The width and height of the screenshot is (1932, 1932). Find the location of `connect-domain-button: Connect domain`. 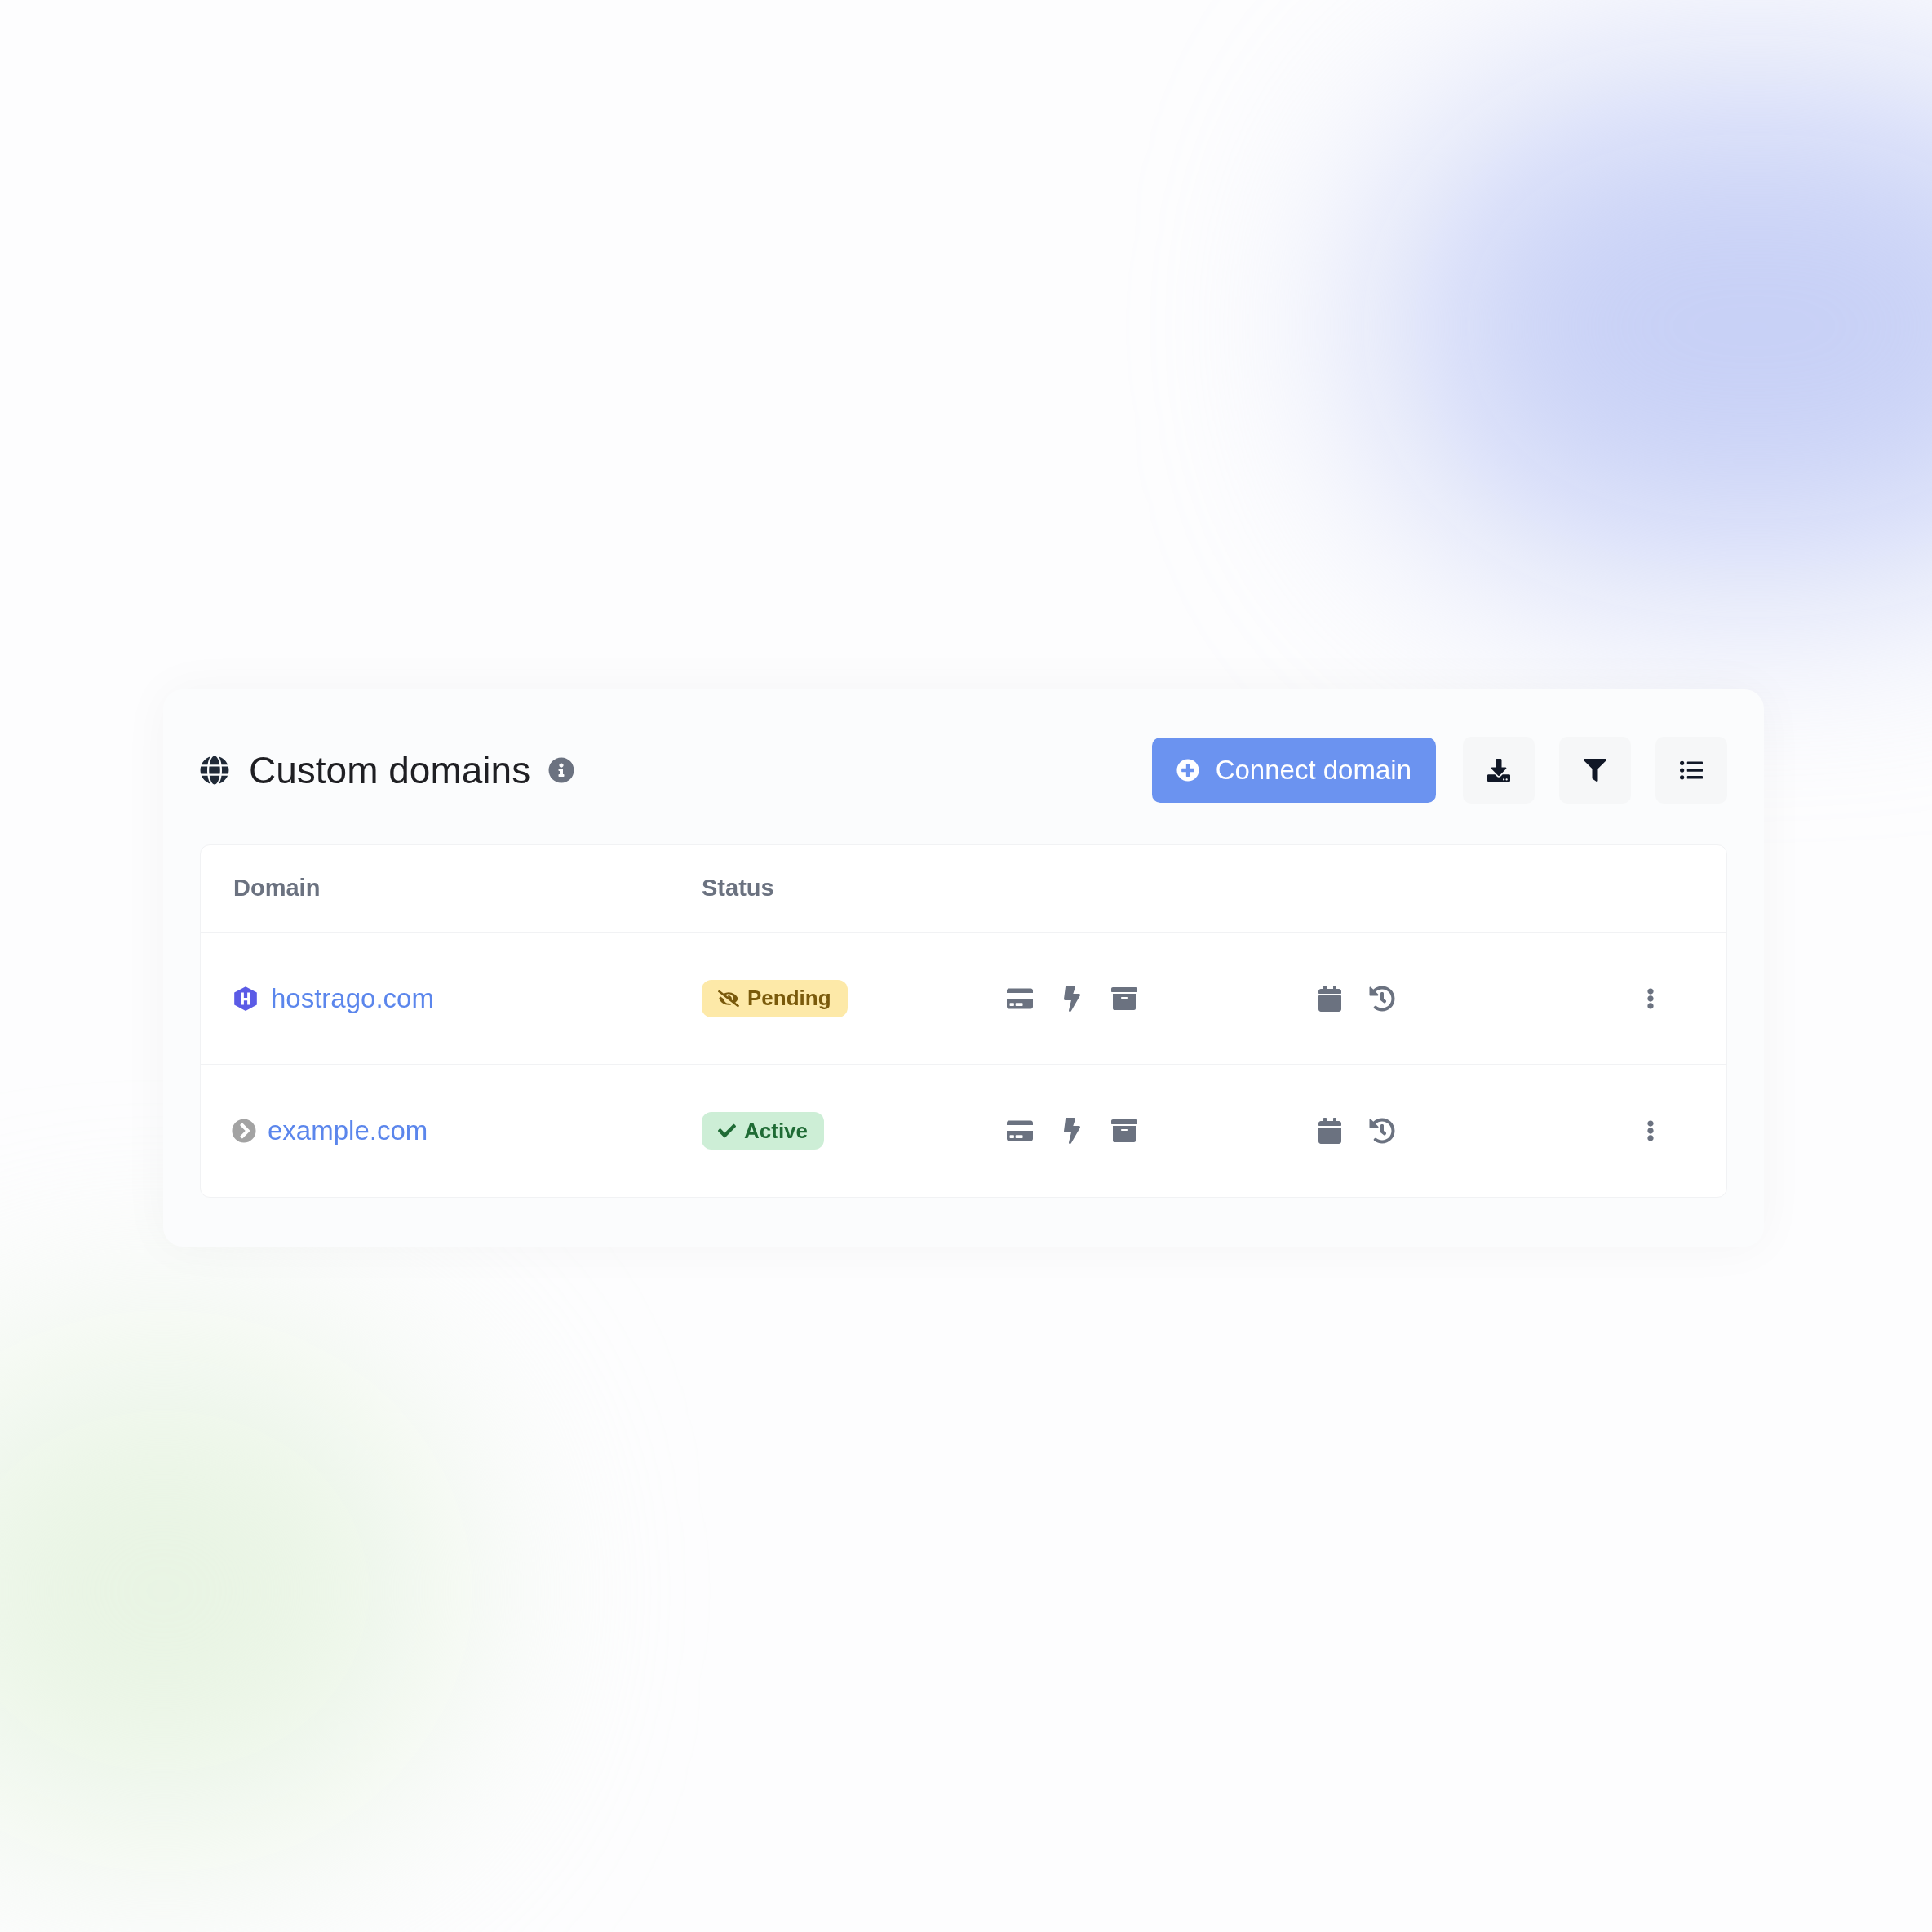

connect-domain-button: Connect domain is located at coordinates (1294, 770).